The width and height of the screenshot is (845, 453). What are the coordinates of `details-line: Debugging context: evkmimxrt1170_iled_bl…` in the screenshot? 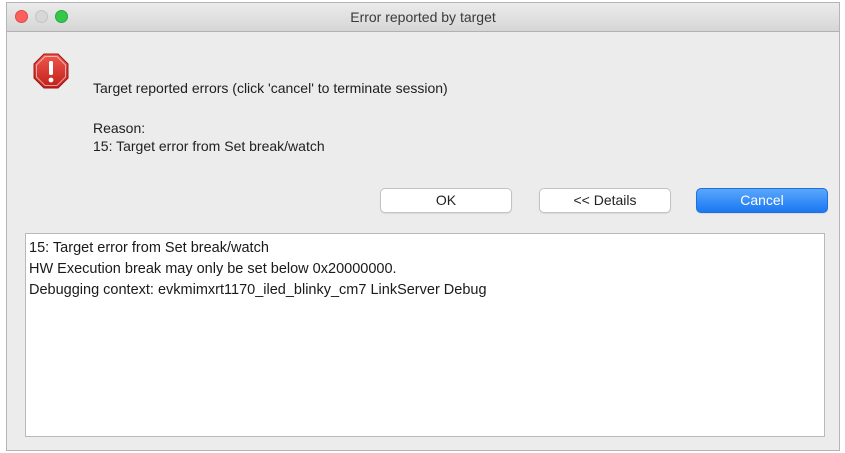 It's located at (258, 290).